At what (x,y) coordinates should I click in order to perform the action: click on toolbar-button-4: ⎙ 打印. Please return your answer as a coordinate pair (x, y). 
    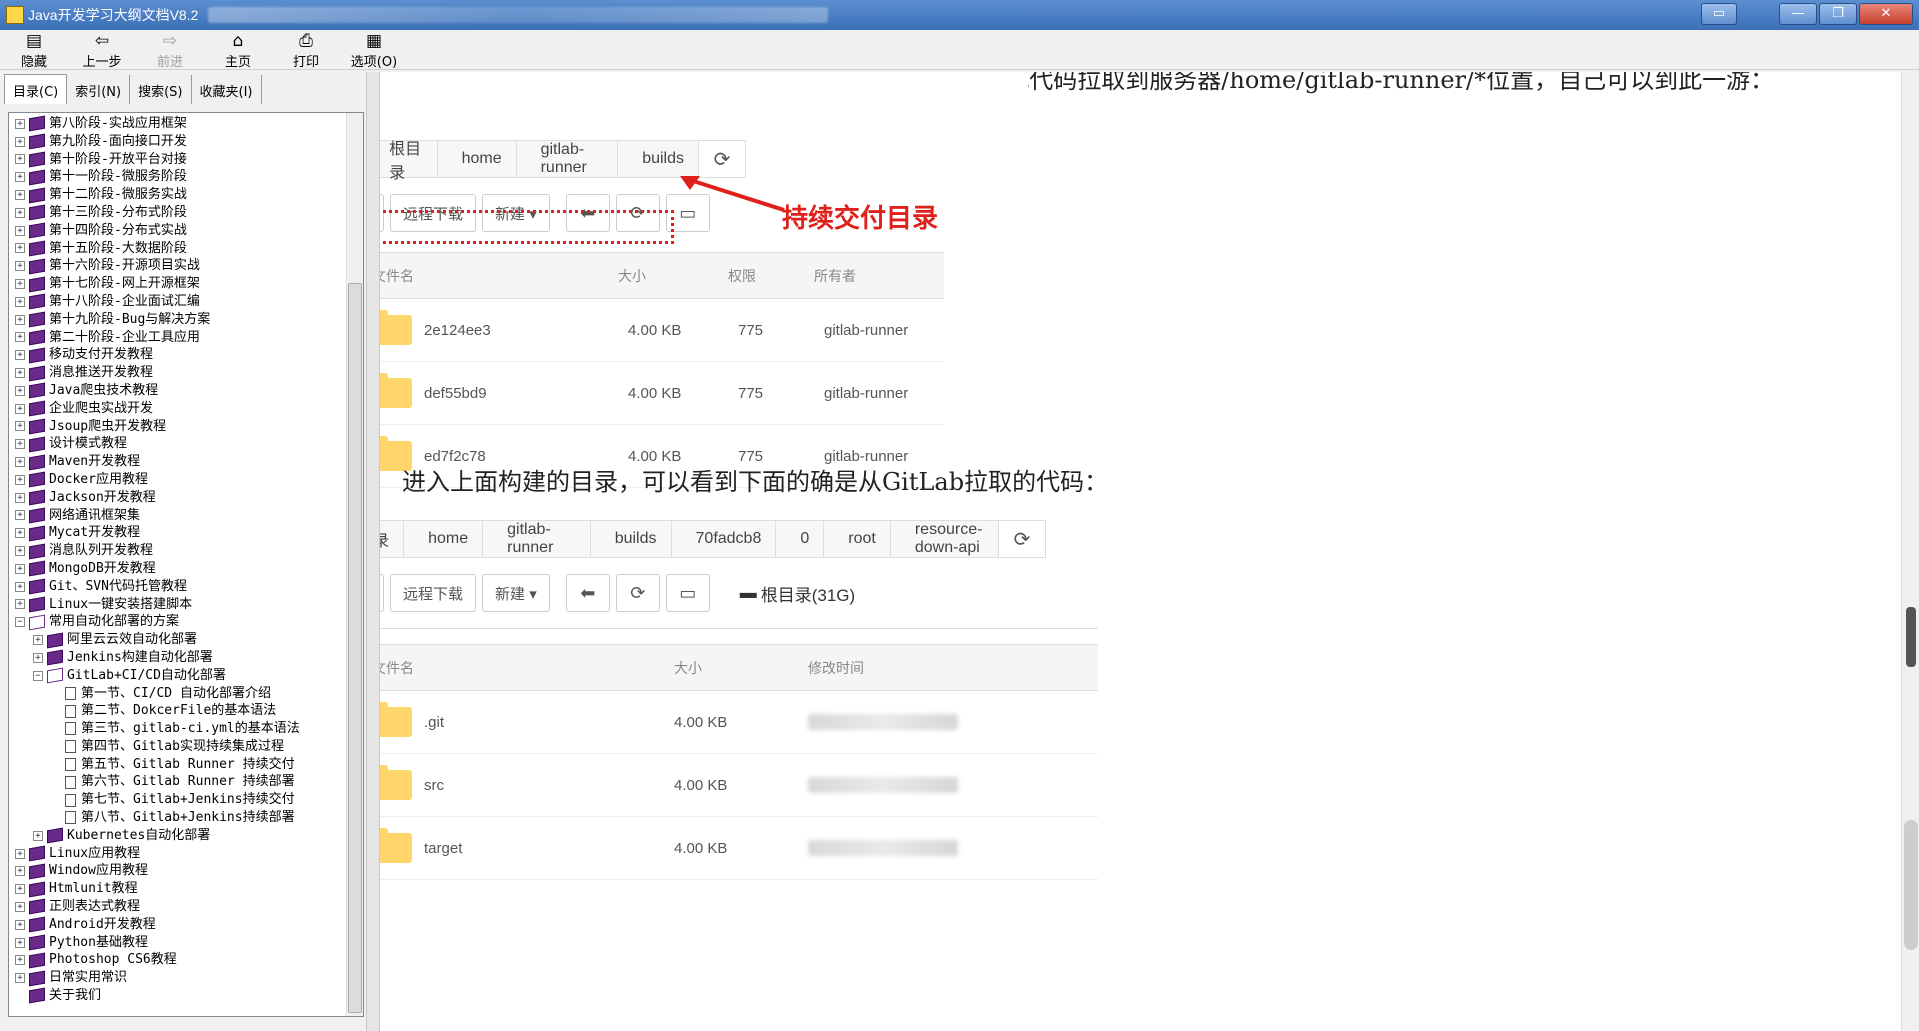
    Looking at the image, I should click on (306, 50).